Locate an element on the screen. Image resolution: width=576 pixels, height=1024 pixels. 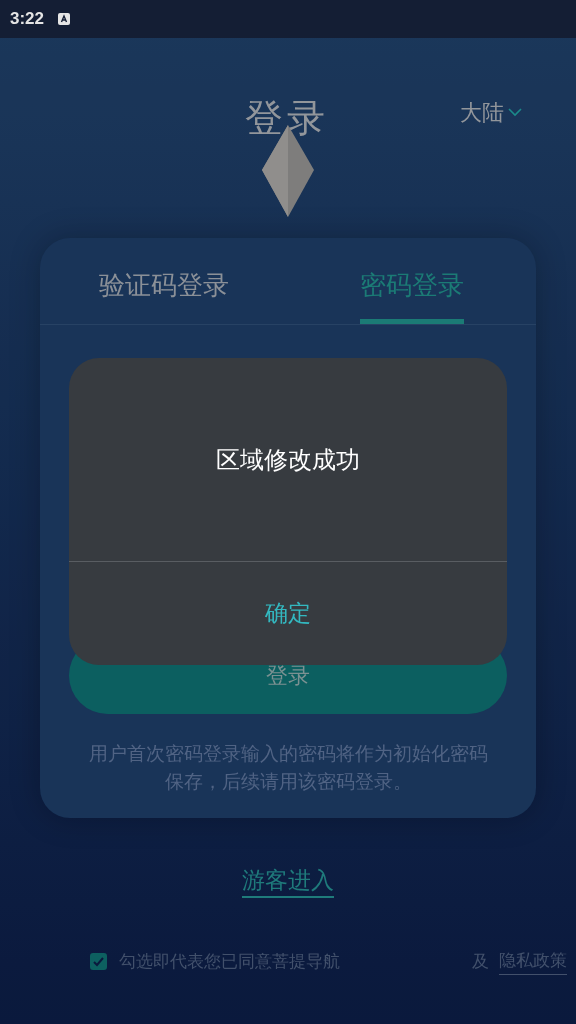
login-tab: 验证码登录 is located at coordinates (164, 295).